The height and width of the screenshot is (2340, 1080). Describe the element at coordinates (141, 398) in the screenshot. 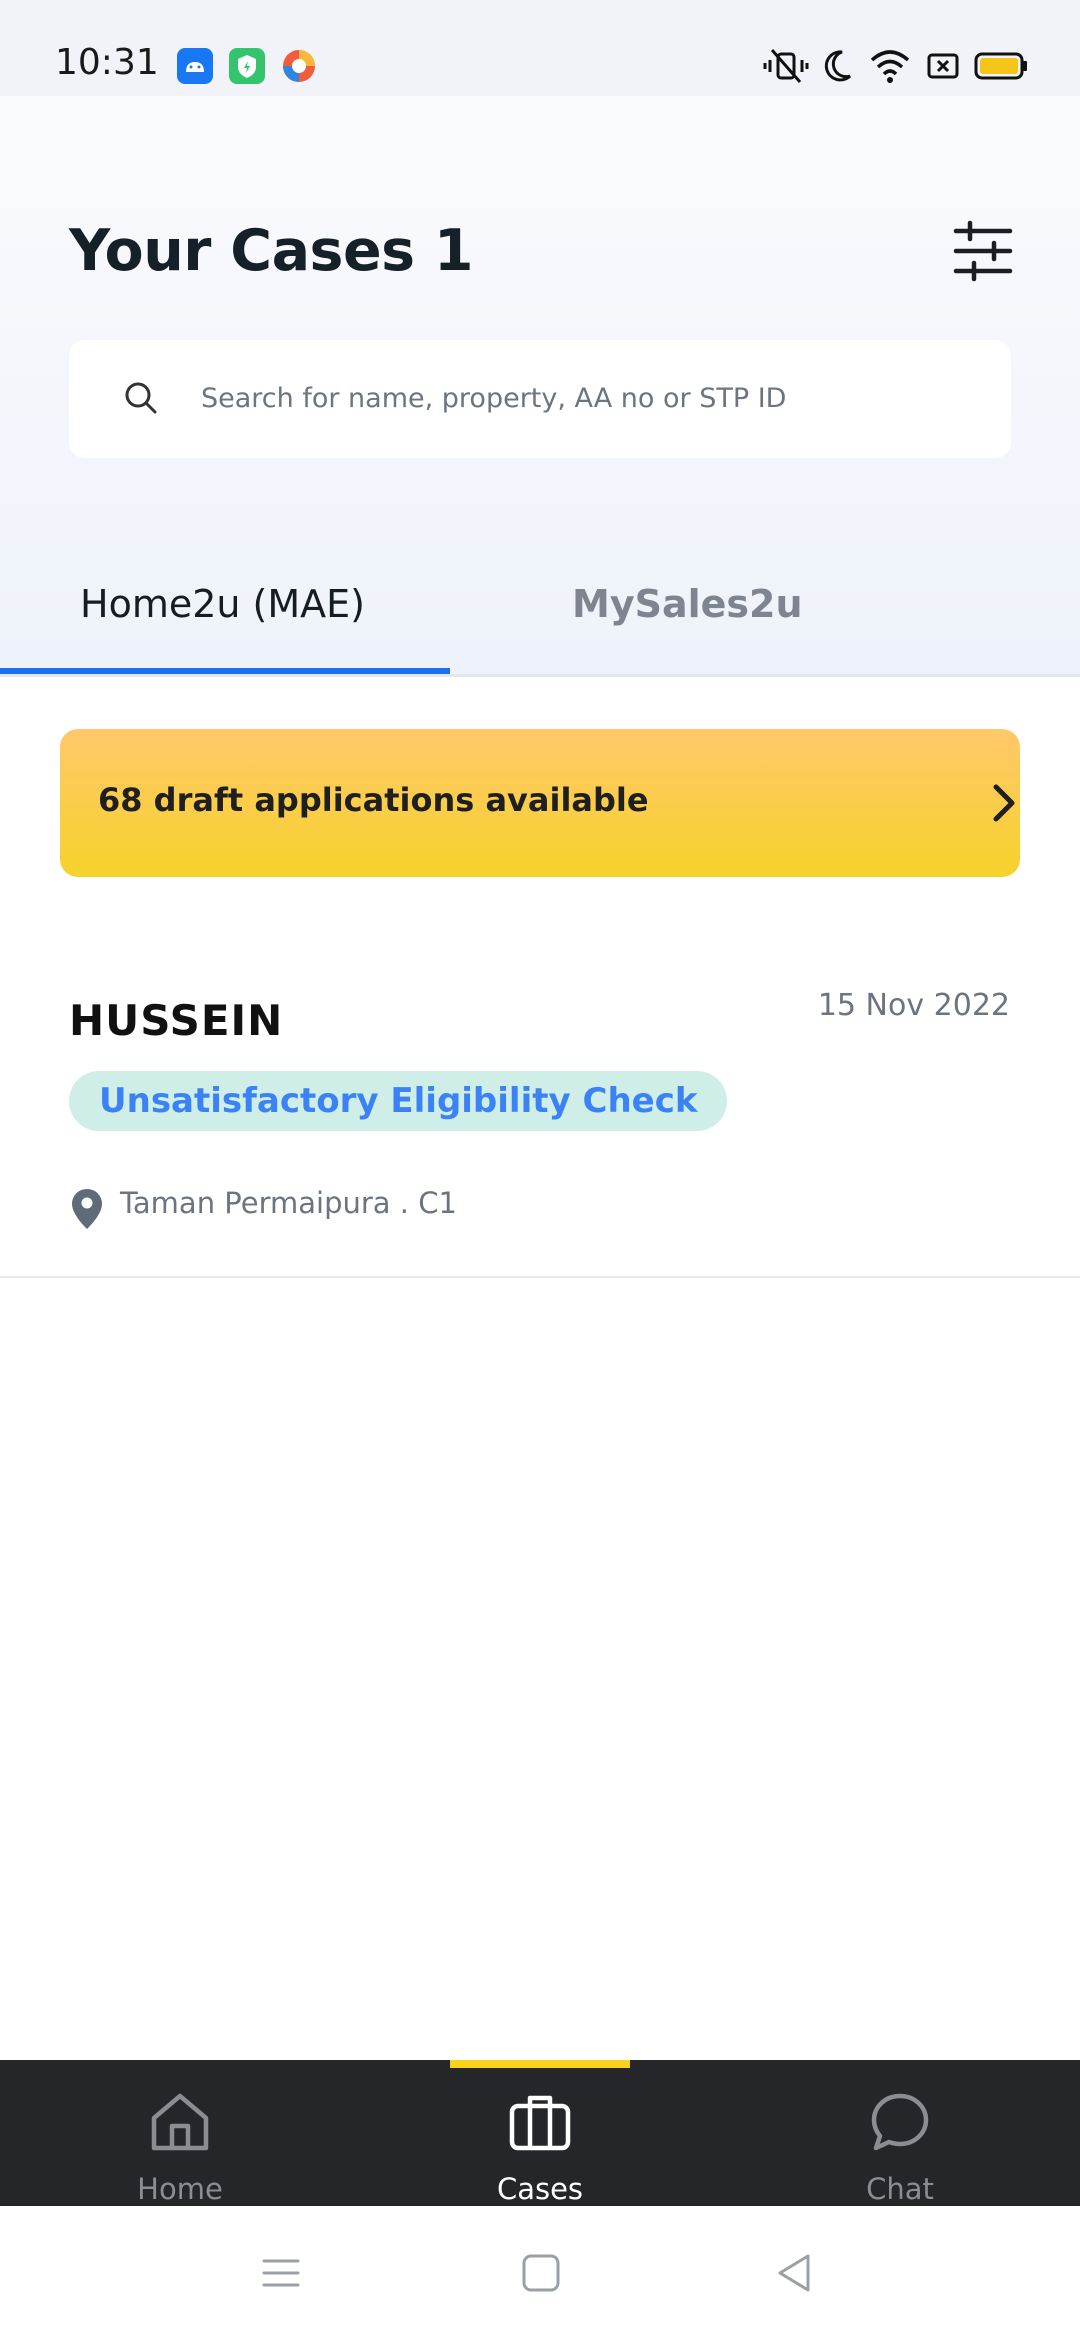

I see `search-icon` at that location.